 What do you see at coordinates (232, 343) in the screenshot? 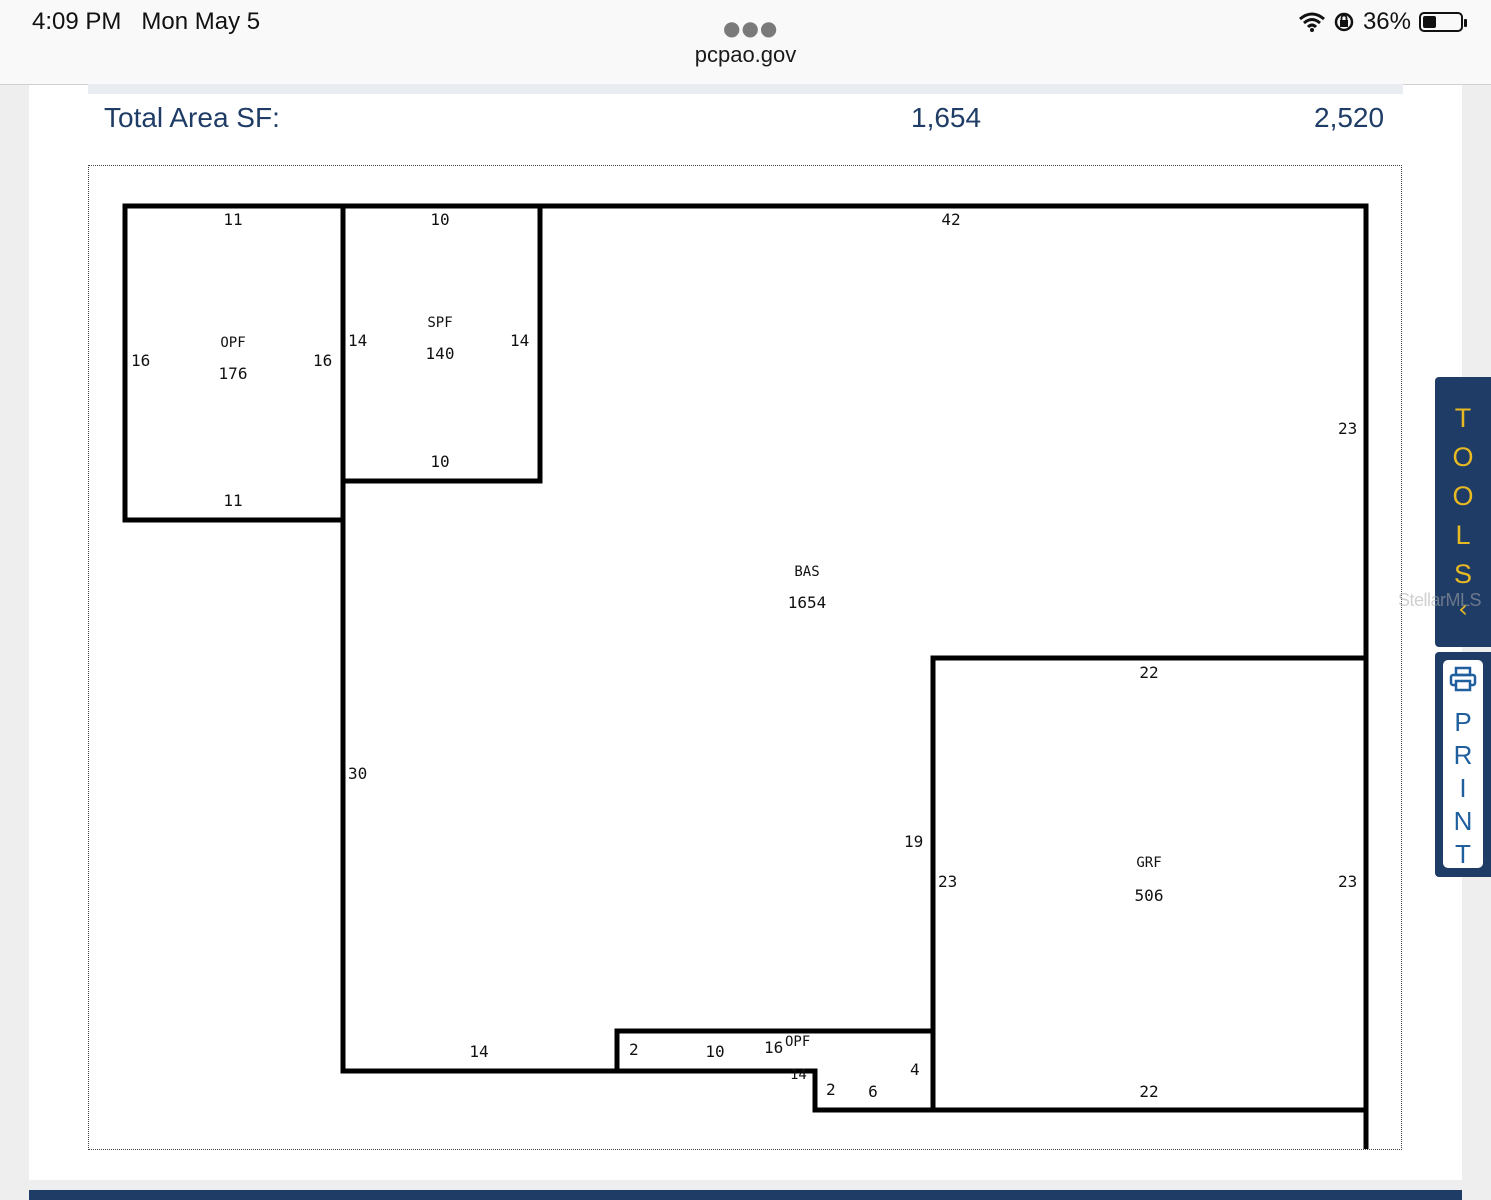
I see `opf-top-name: OPF` at bounding box center [232, 343].